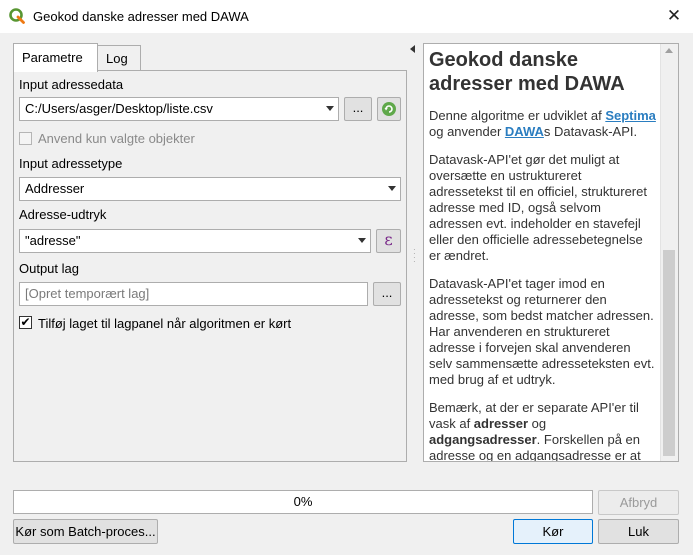  What do you see at coordinates (669, 353) in the screenshot?
I see `scrollbar-thumb` at bounding box center [669, 353].